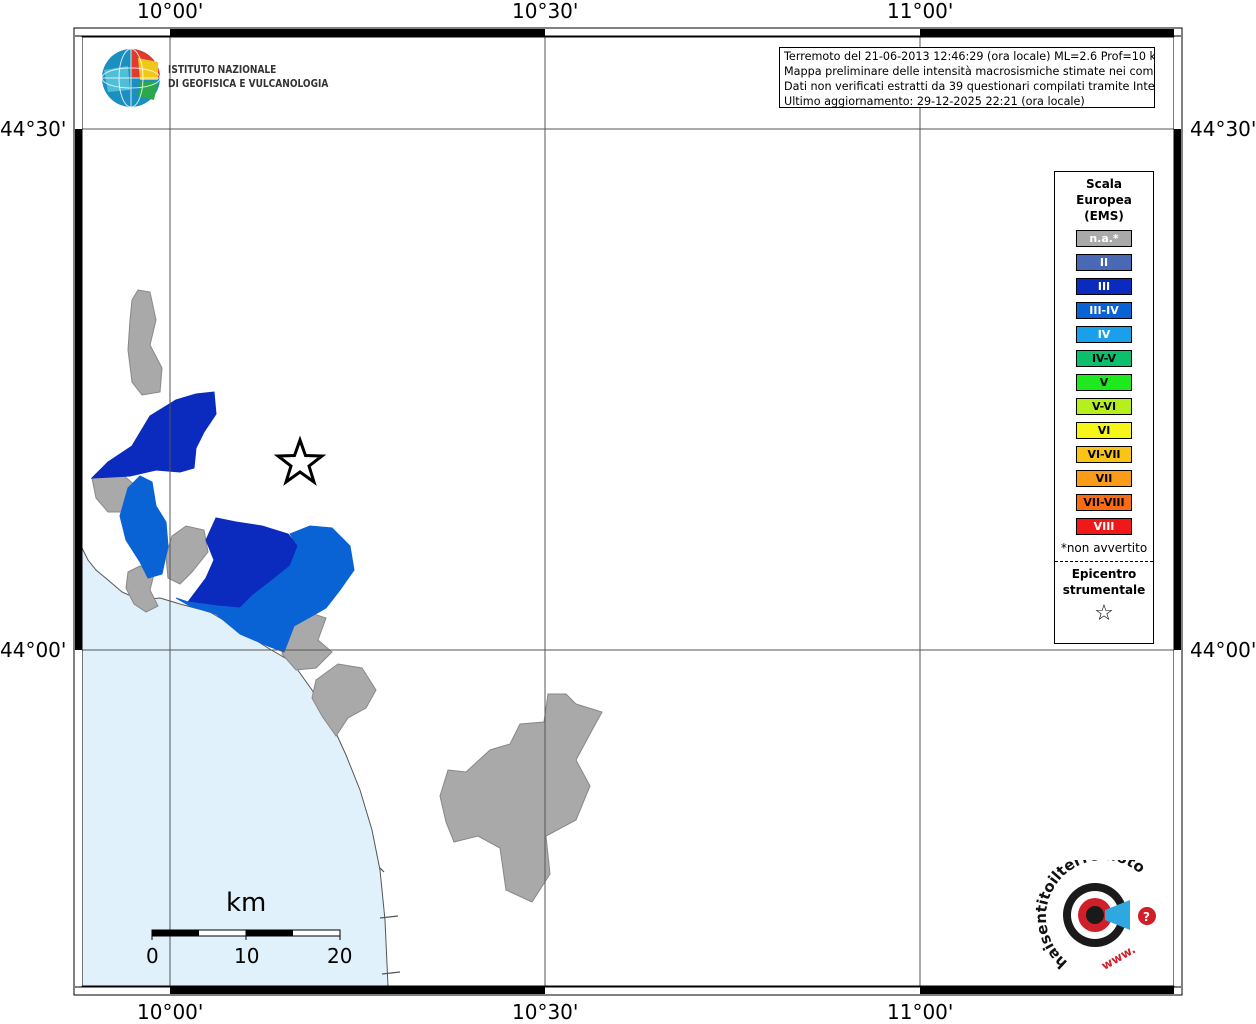 This screenshot has height=1024, width=1256. Describe the element at coordinates (1089, 916) in the screenshot. I see `haisentito-brand-text: haisentitoilterremoto.it www.` at that location.